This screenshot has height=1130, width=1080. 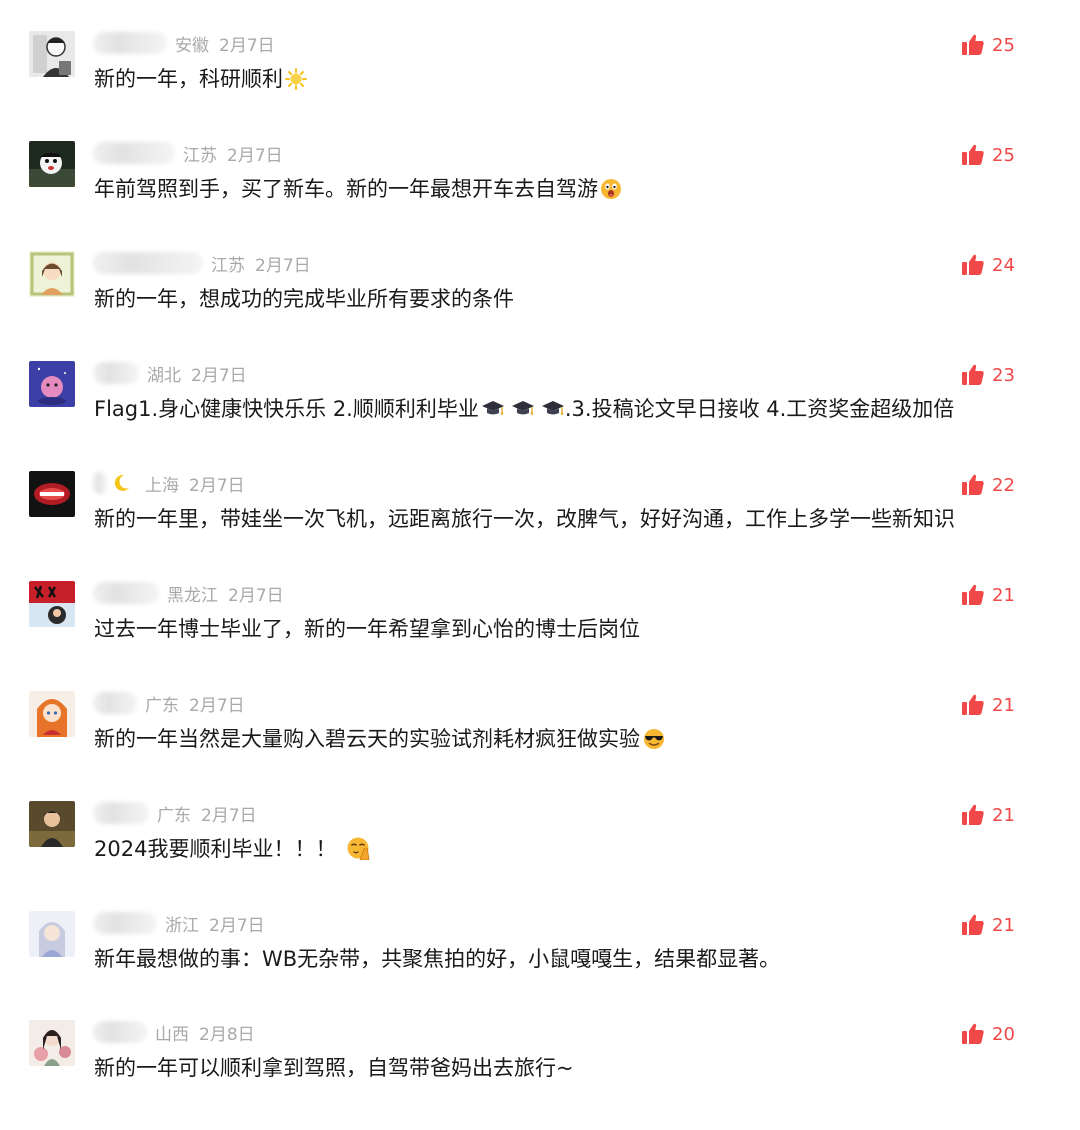 What do you see at coordinates (121, 482) in the screenshot?
I see `crescent-moon-icon` at bounding box center [121, 482].